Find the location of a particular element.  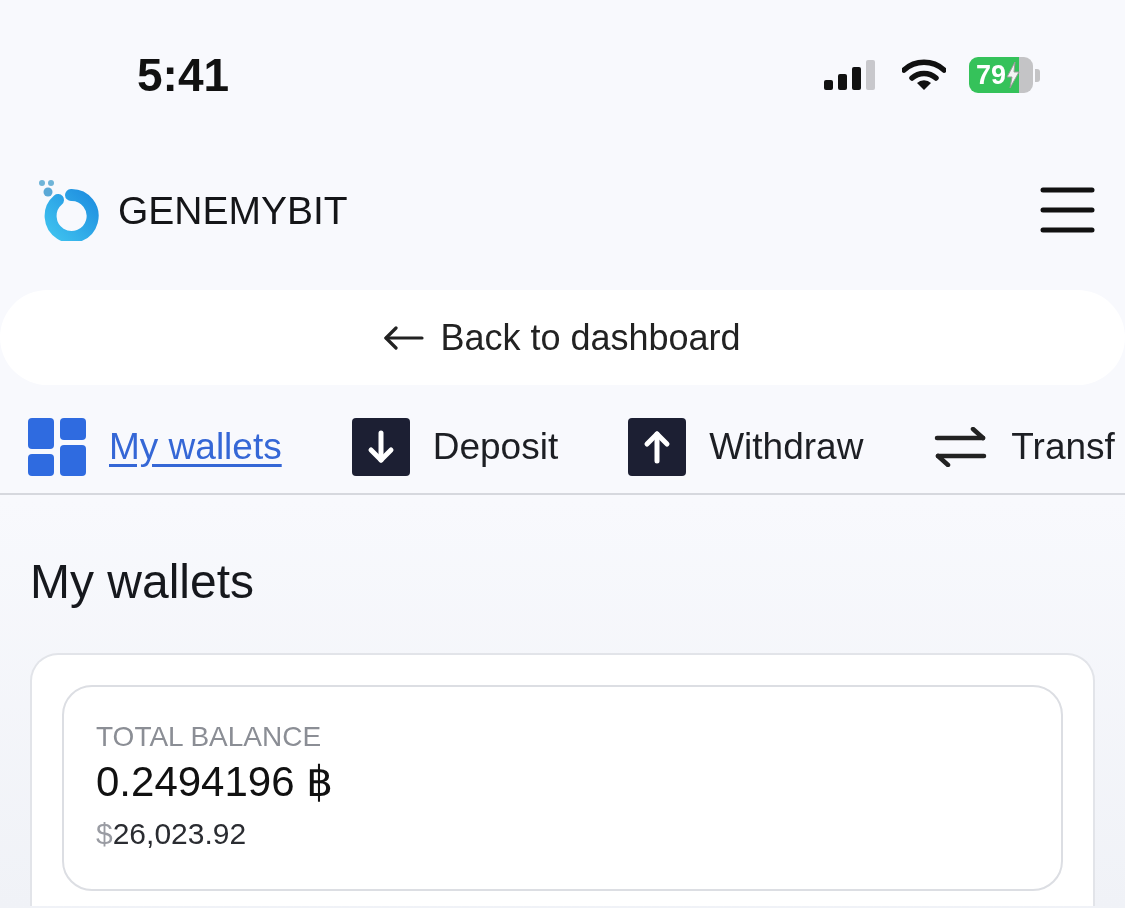

tab: My wallets is located at coordinates (155, 446).